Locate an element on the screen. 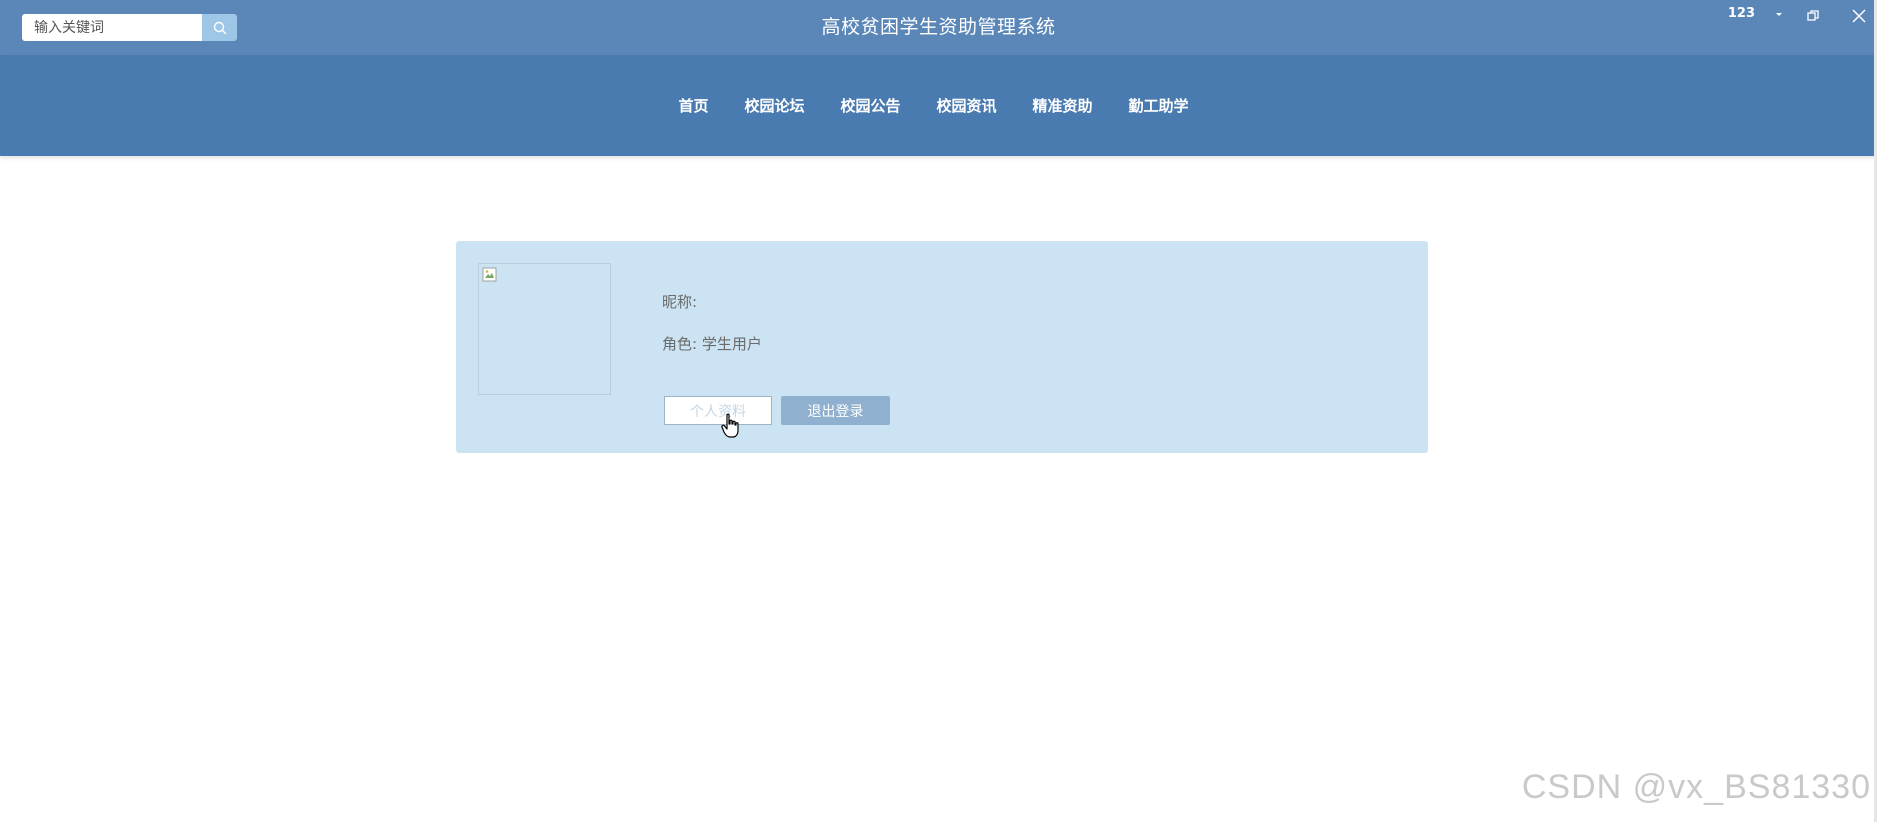  nav-item-announcements: 校园公告 is located at coordinates (870, 105).